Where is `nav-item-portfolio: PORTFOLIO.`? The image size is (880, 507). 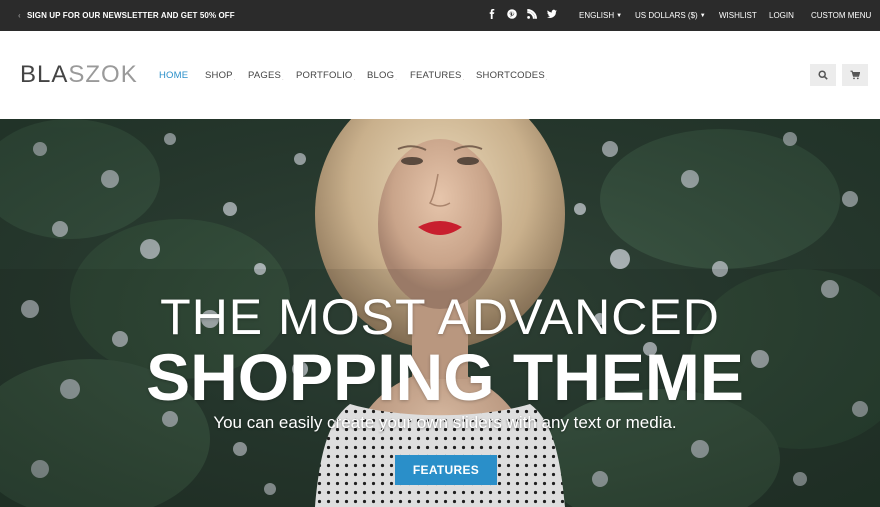
nav-item-portfolio: PORTFOLIO. is located at coordinates (325, 76).